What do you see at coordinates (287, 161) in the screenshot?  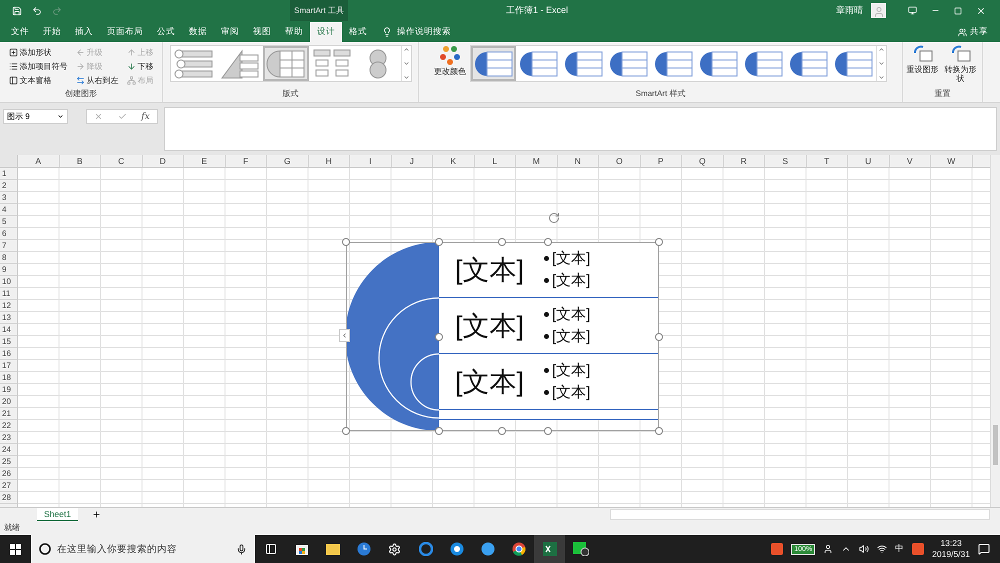 I see `column-header: G` at bounding box center [287, 161].